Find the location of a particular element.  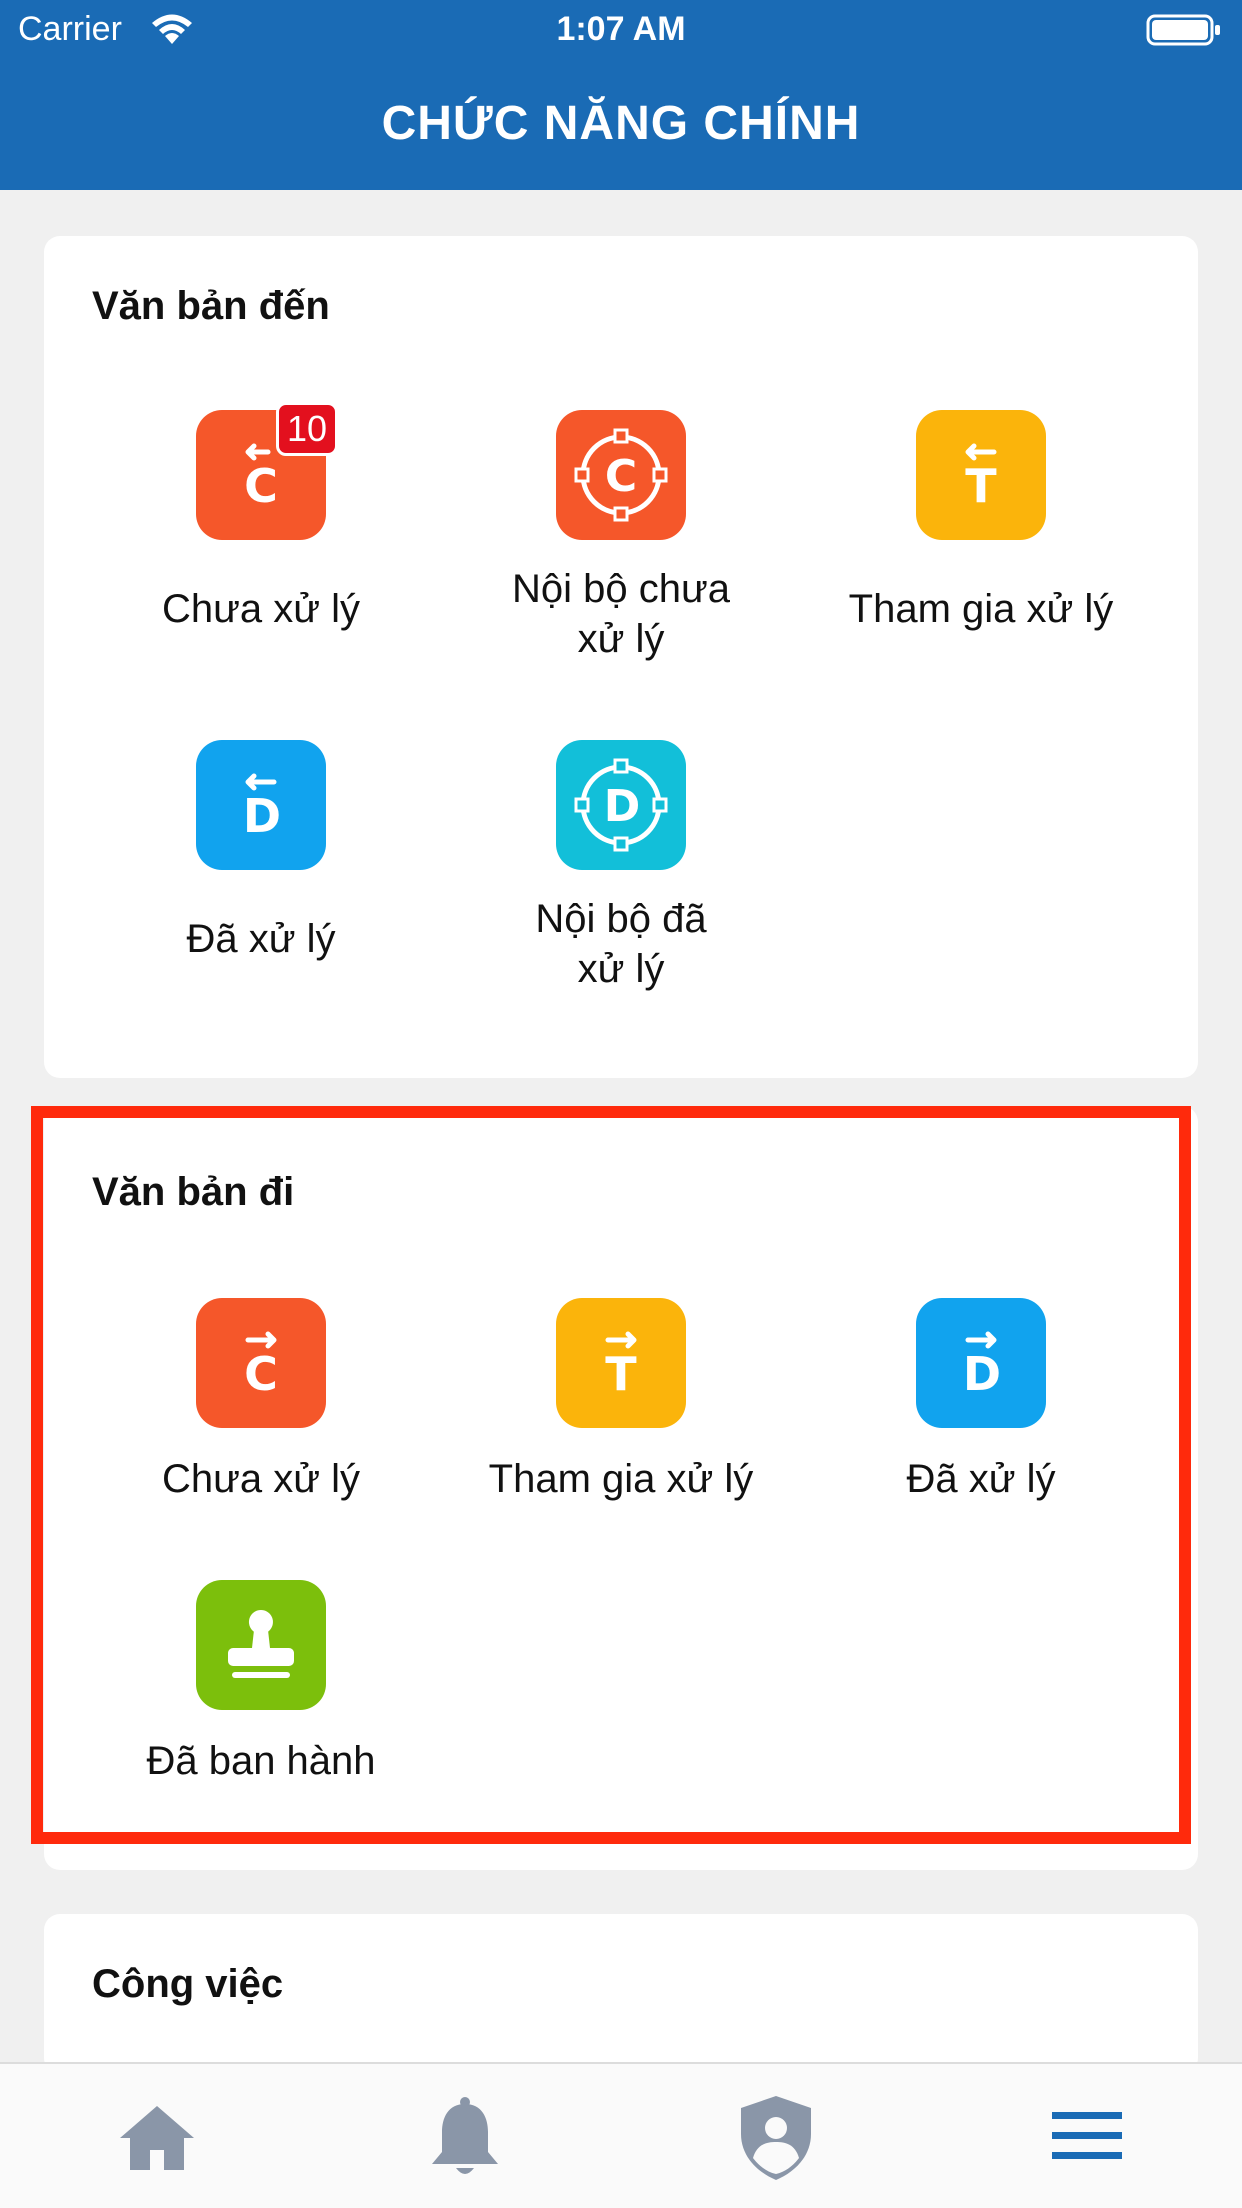

internal-d-icon: D is located at coordinates (621, 805).